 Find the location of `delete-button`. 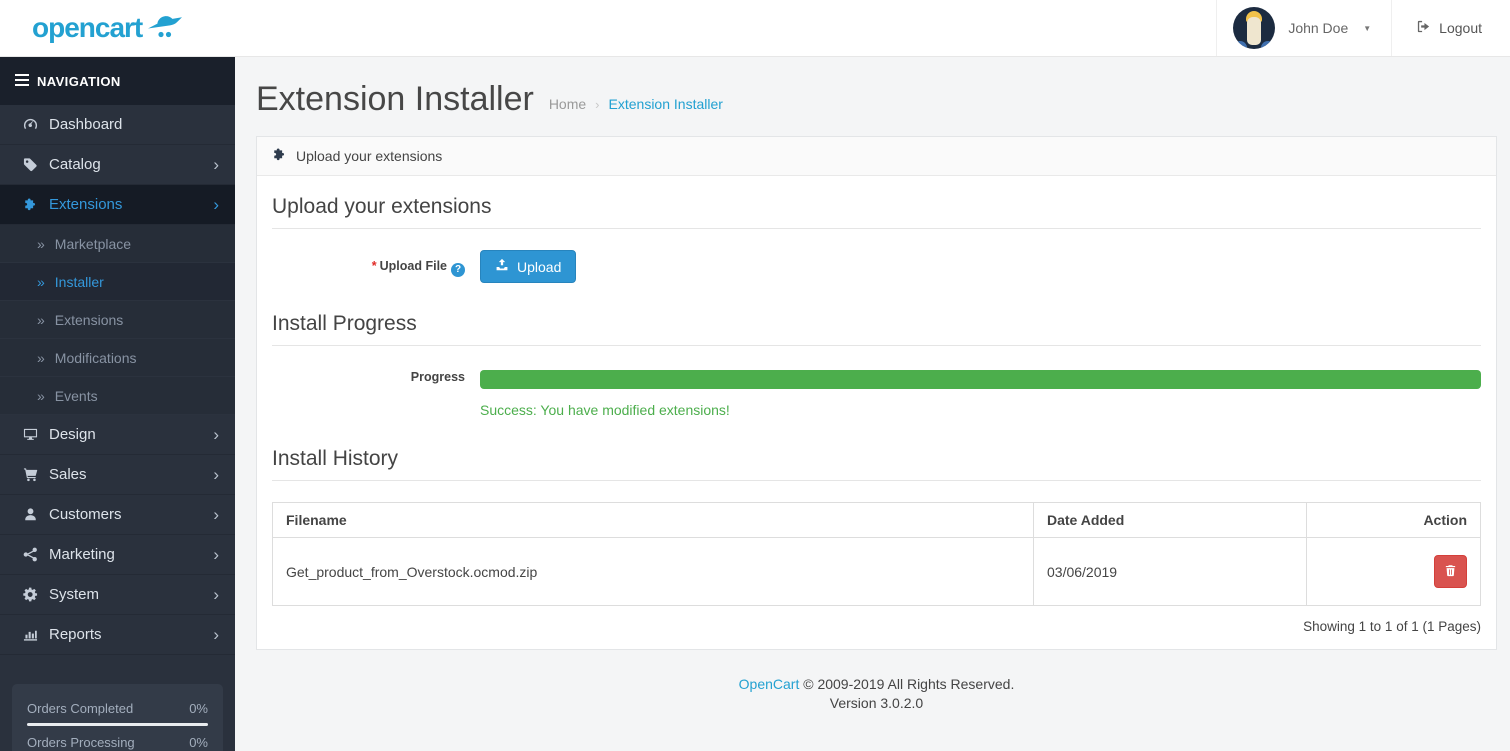

delete-button is located at coordinates (1450, 571).